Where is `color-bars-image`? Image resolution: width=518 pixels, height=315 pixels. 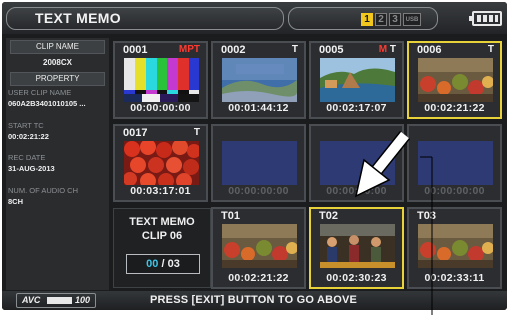
color-bars-image is located at coordinates (161, 80).